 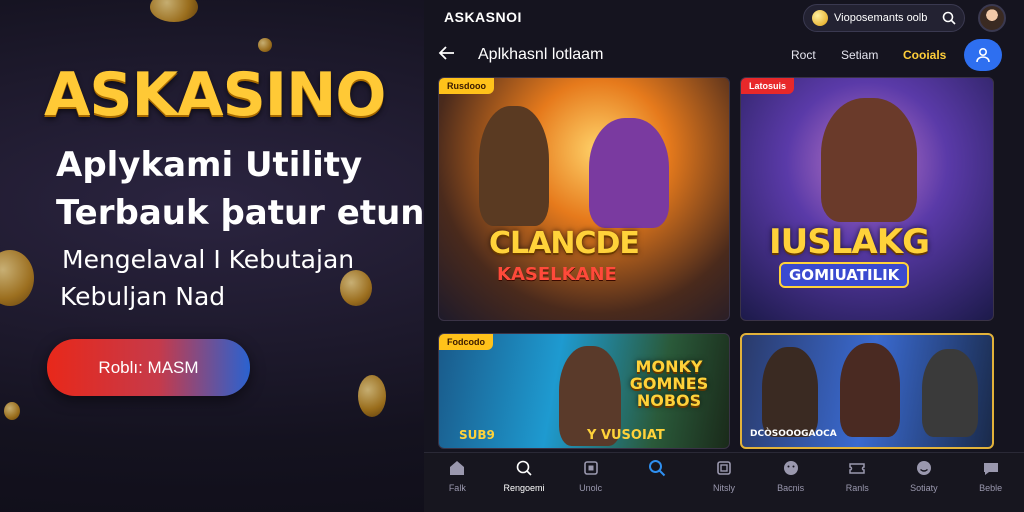 I want to click on bottom-nav-label: Ranls, so click(x=857, y=488).